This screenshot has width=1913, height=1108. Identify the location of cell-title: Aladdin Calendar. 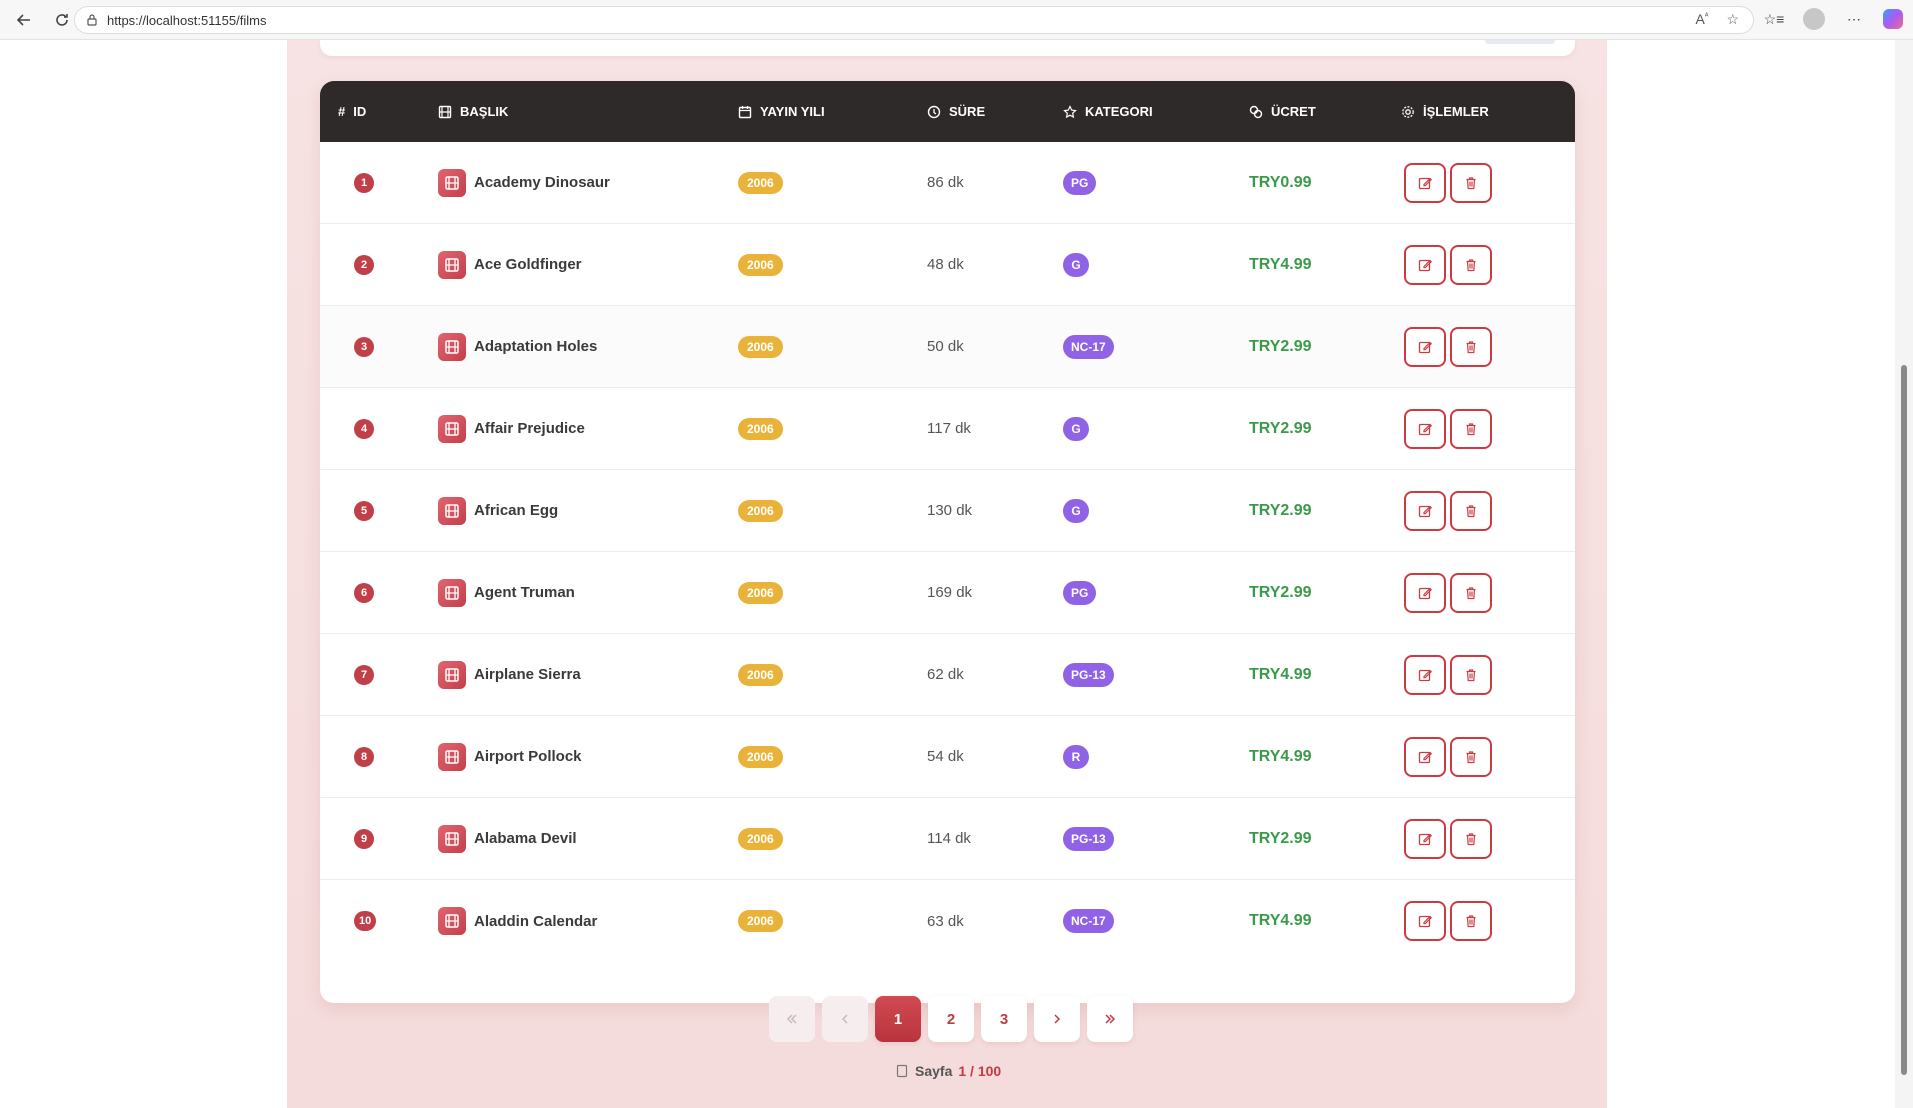
(588, 921).